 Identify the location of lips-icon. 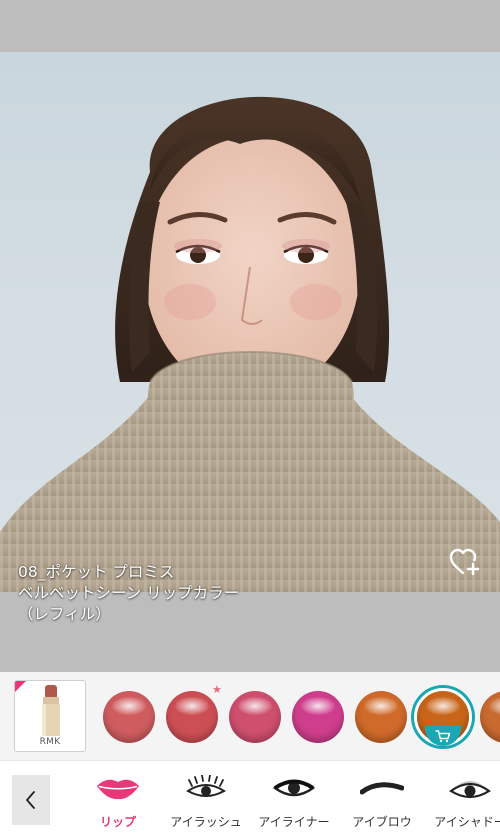
(118, 789).